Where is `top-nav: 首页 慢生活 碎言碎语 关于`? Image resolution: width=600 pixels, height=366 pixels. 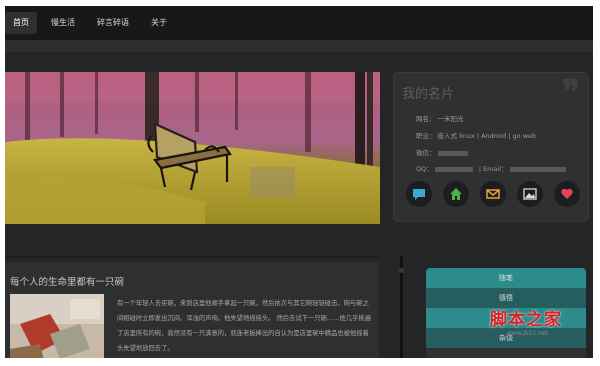 top-nav: 首页 慢生活 碎言碎语 关于 is located at coordinates (299, 23).